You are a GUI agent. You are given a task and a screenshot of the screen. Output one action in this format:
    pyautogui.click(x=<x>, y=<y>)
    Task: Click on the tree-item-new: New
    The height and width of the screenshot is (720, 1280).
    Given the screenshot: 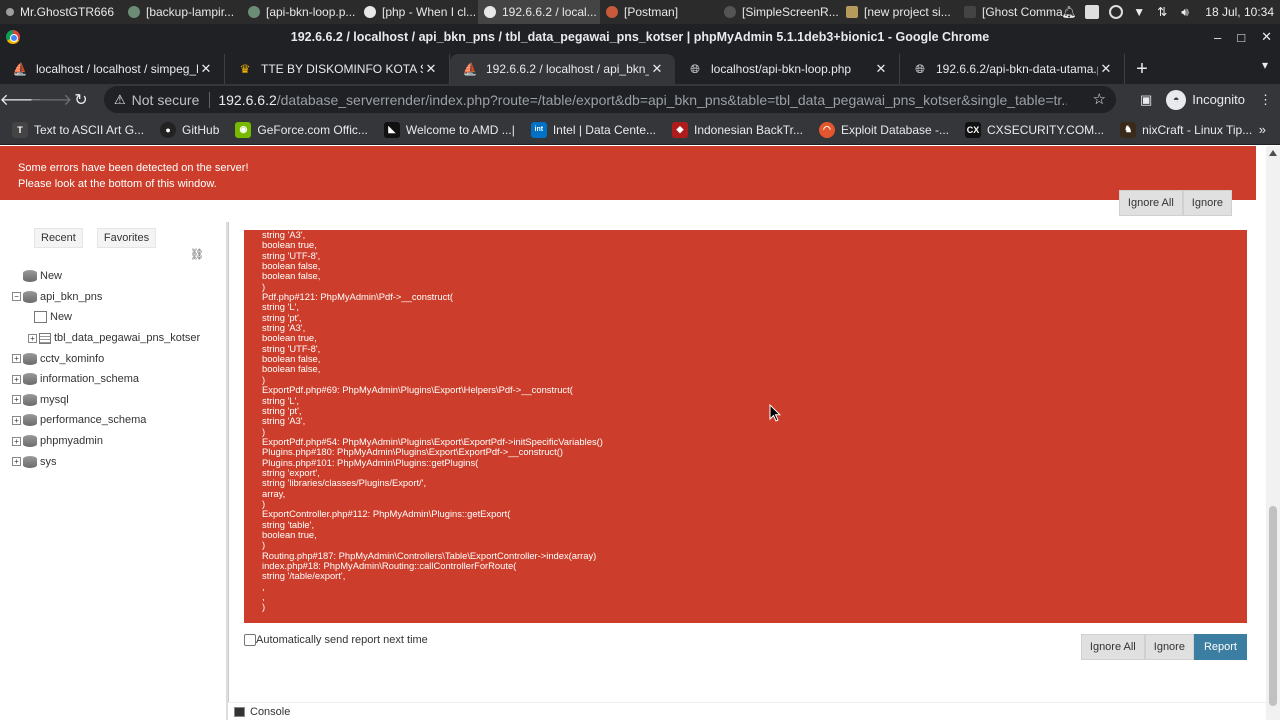 What is the action you would take?
    pyautogui.click(x=106, y=276)
    